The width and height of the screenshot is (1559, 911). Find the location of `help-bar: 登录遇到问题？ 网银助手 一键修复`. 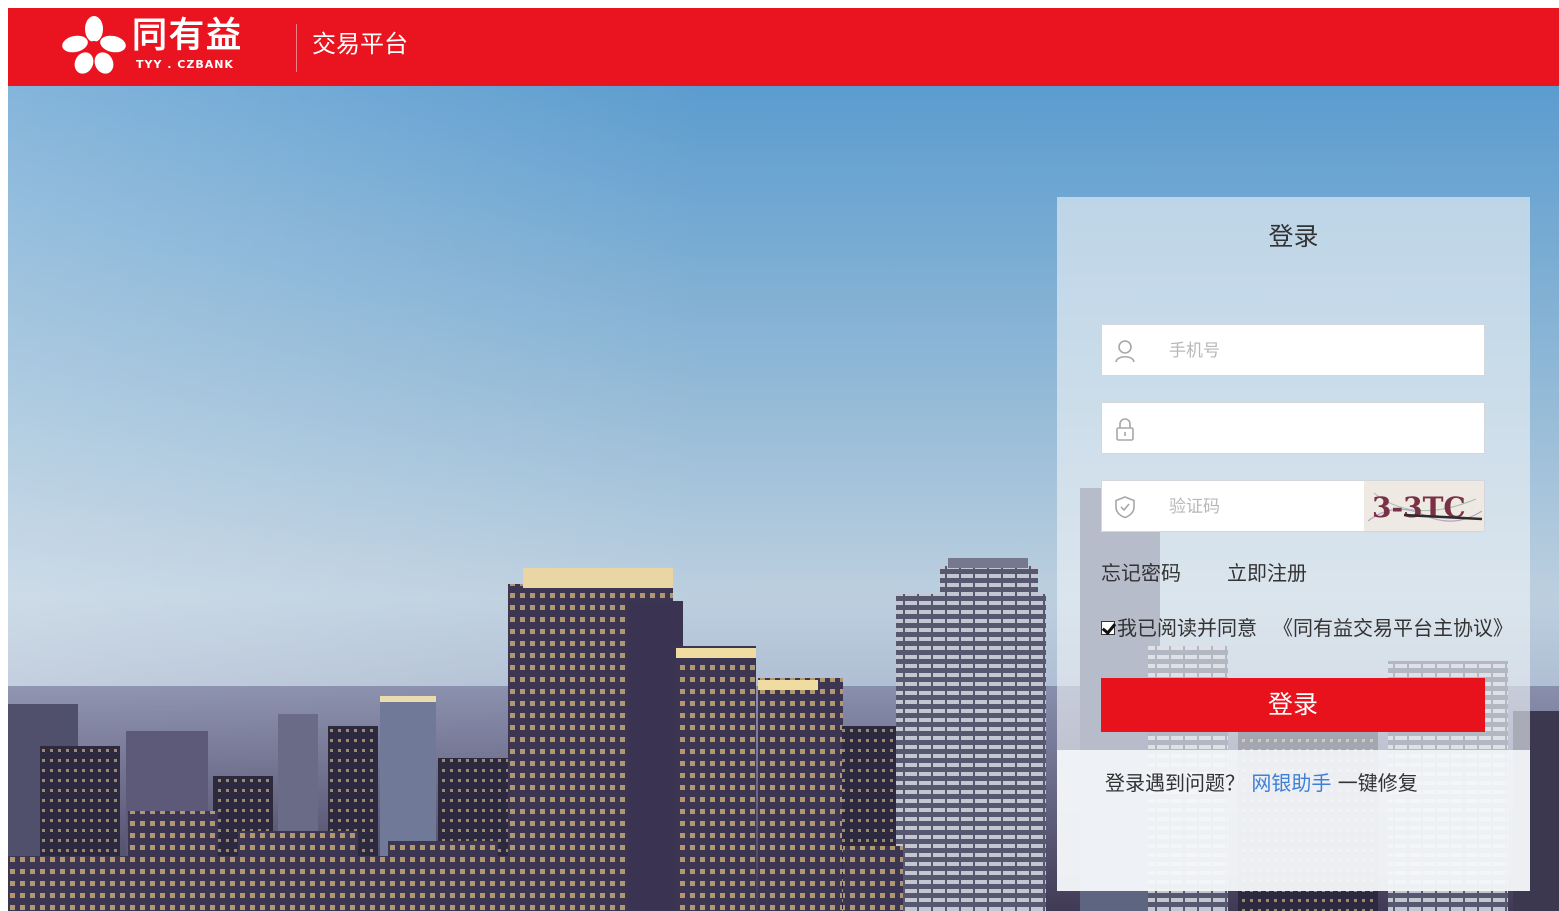

help-bar: 登录遇到问题？ 网银助手 一键修复 is located at coordinates (1293, 820).